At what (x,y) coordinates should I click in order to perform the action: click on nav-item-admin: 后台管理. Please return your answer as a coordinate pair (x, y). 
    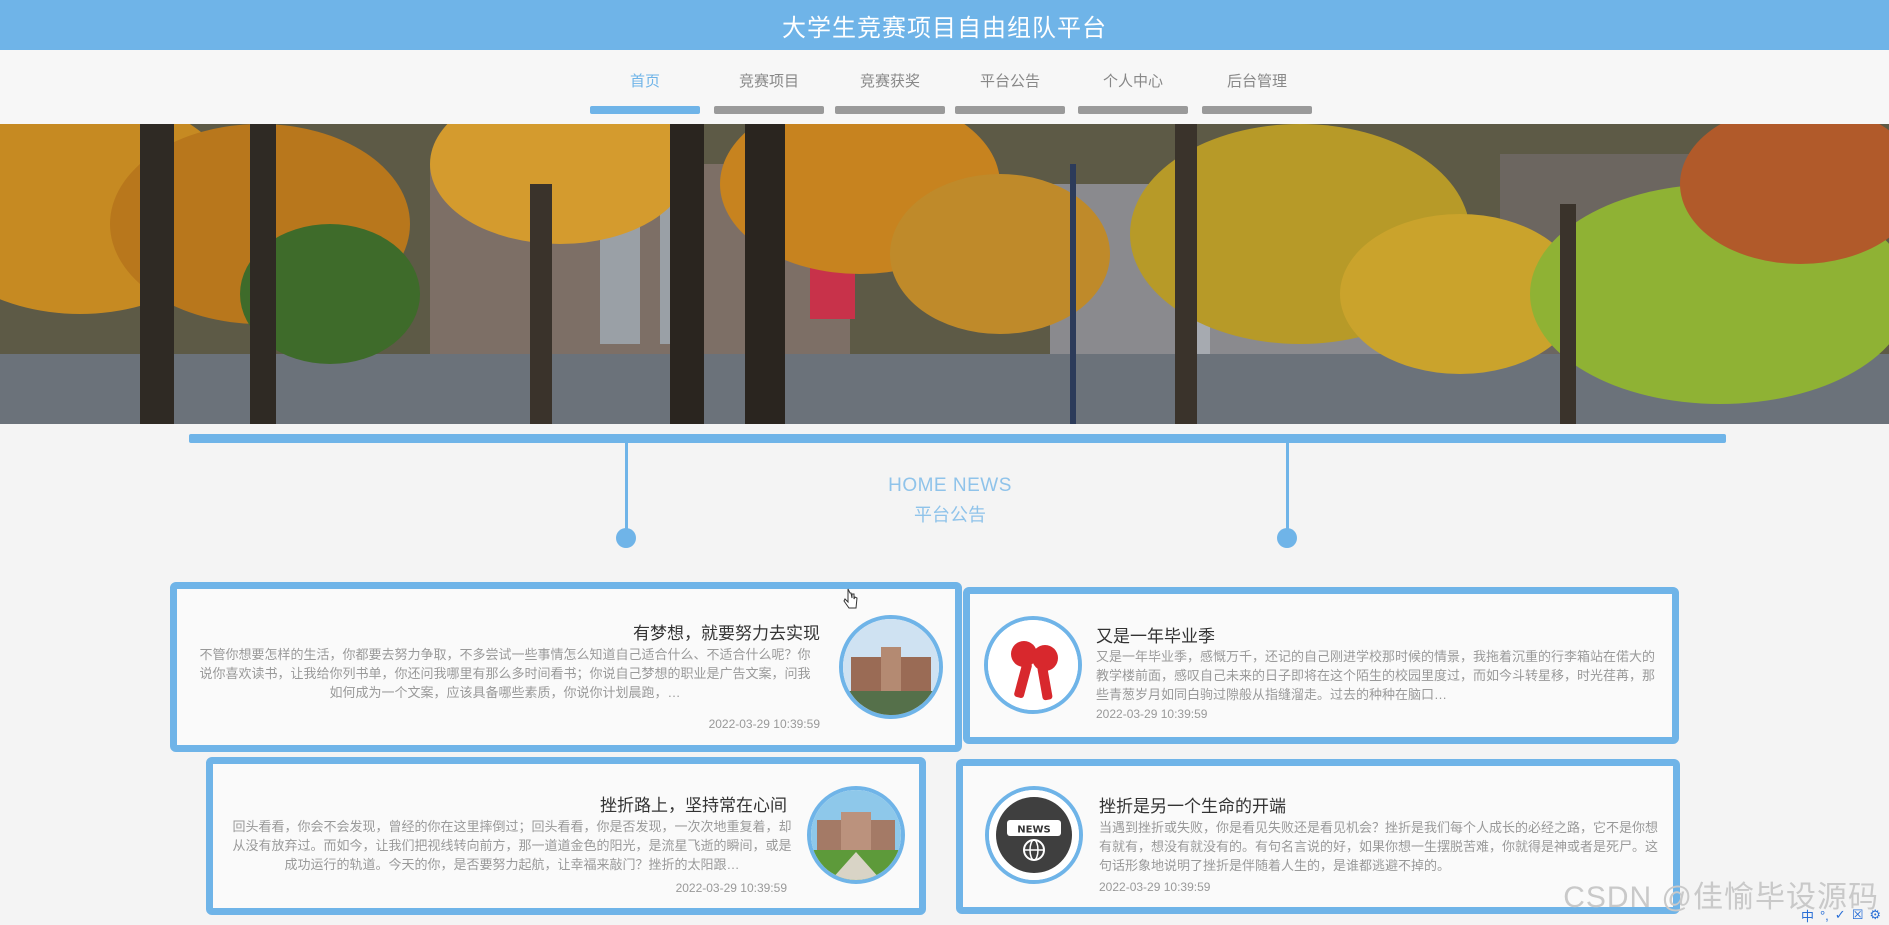
    Looking at the image, I should click on (1257, 92).